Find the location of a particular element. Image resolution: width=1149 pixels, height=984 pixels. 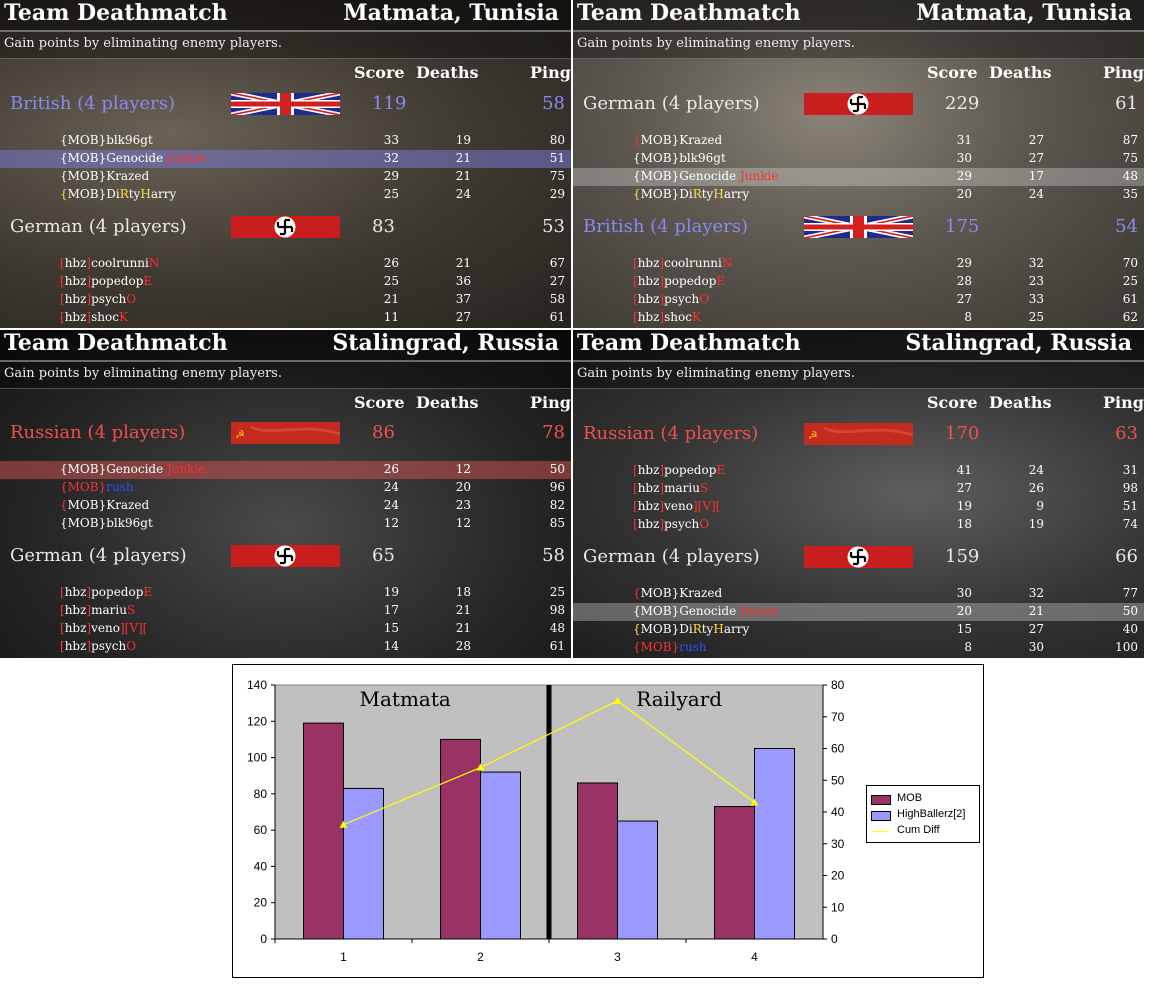

y-tick-label: 20 is located at coordinates (261, 903).